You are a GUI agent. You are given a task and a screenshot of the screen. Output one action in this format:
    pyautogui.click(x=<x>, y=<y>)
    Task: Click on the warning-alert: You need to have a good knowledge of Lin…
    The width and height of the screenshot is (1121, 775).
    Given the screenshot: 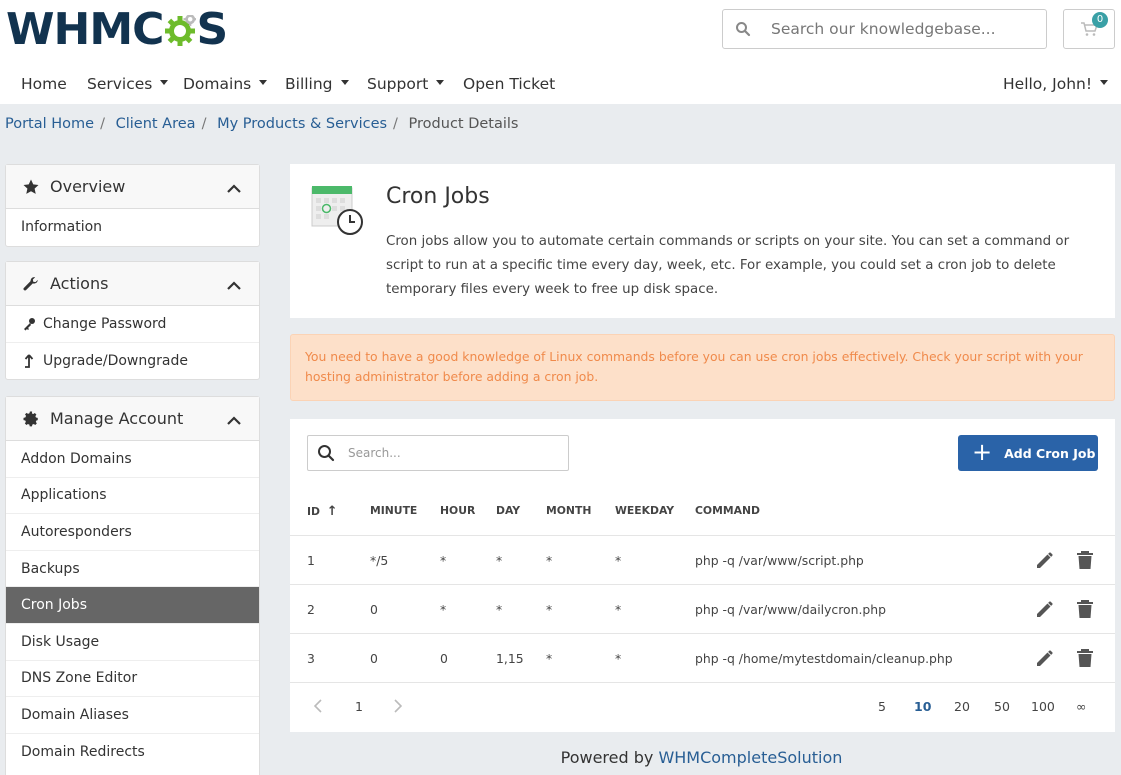 What is the action you would take?
    pyautogui.click(x=702, y=367)
    